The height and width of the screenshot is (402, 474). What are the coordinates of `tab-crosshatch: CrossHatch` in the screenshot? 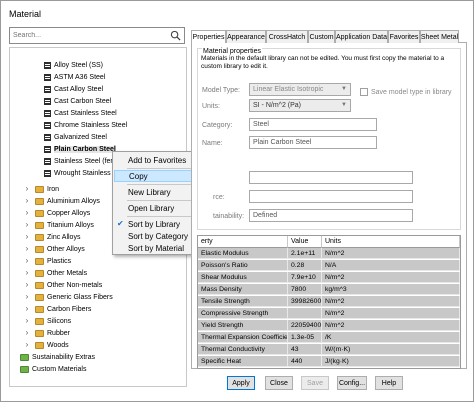 It's located at (287, 36).